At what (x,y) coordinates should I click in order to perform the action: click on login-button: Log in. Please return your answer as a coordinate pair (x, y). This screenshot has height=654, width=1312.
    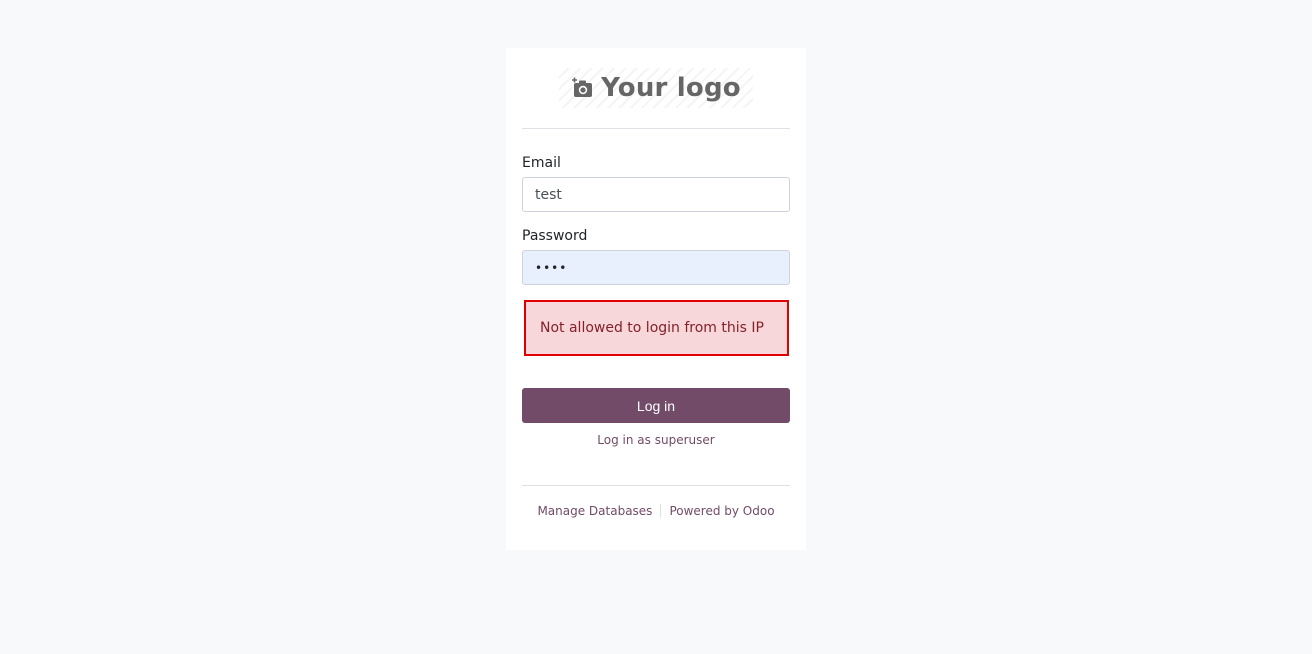
    Looking at the image, I should click on (656, 405).